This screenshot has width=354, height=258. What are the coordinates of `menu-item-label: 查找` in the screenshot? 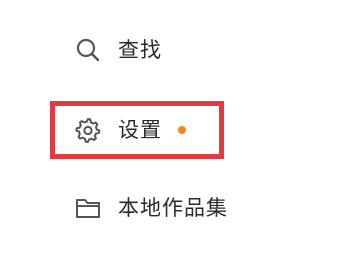 It's located at (140, 49).